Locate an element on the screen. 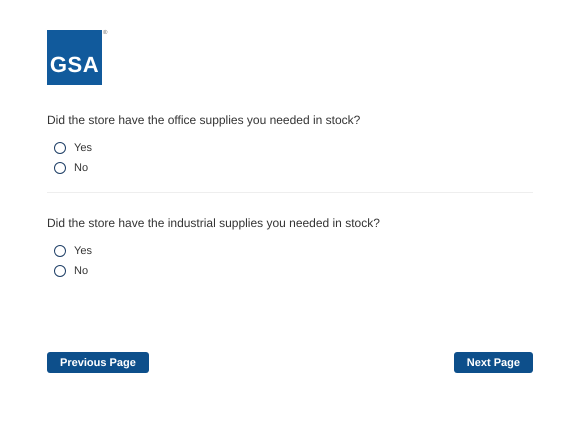 This screenshot has width=575, height=423. question-text: Did the store have the industrial supplies you needed in stock? is located at coordinates (214, 223).